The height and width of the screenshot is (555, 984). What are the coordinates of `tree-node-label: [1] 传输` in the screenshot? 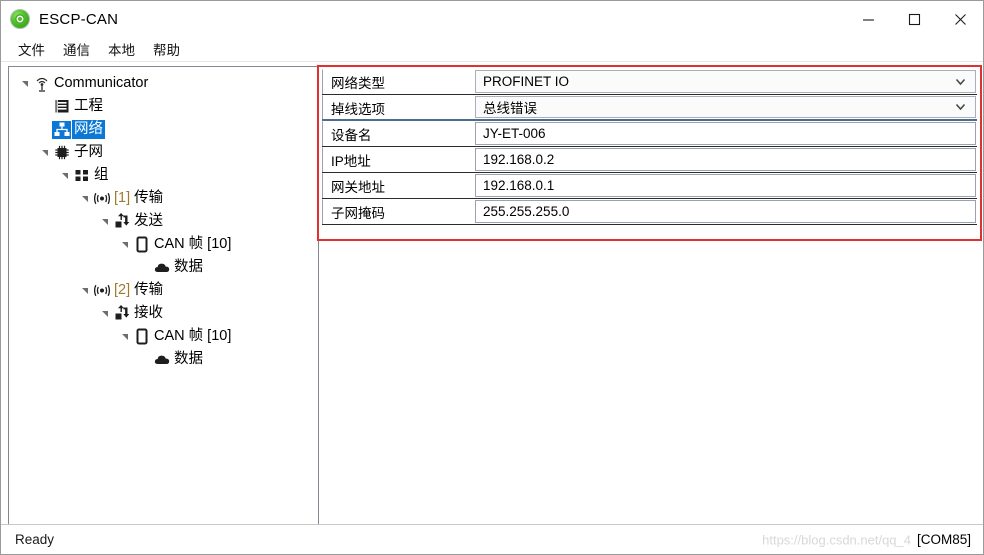 It's located at (139, 198).